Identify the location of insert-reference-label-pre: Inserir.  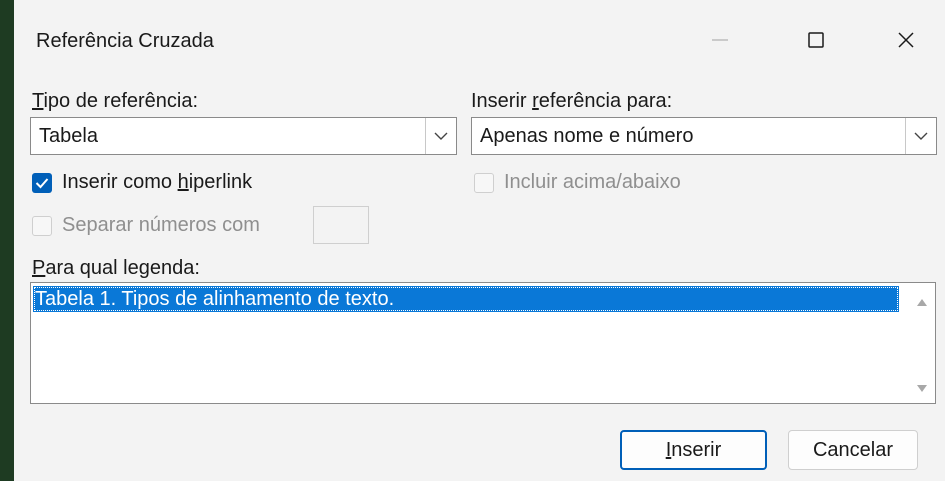
(502, 101).